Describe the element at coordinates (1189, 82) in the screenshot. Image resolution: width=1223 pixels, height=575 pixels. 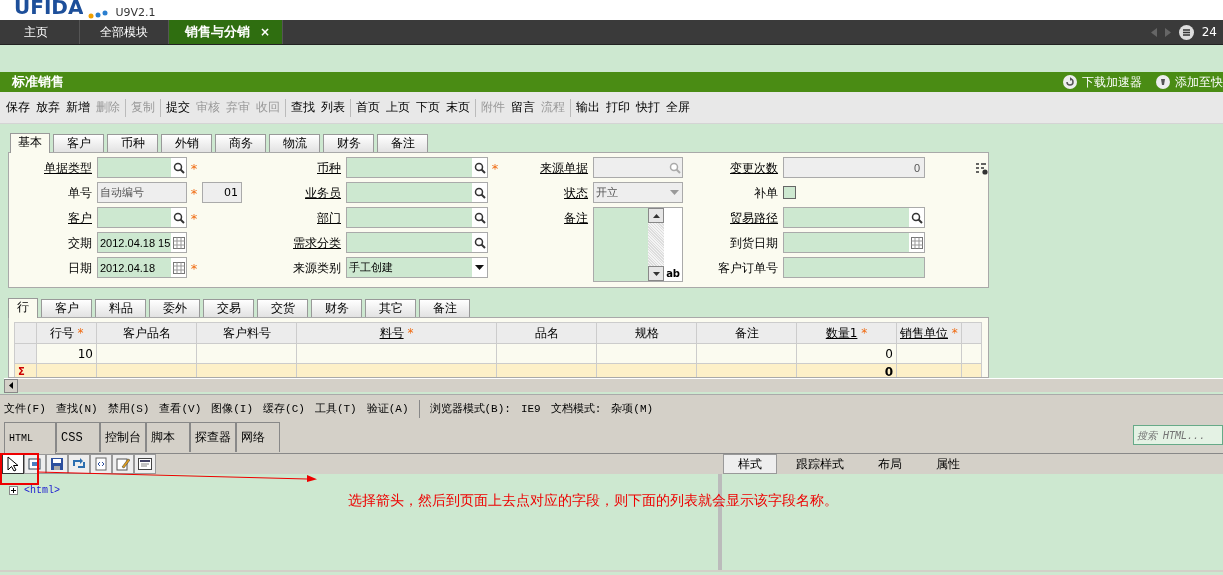
I see `title-action-link: 添加至快` at that location.